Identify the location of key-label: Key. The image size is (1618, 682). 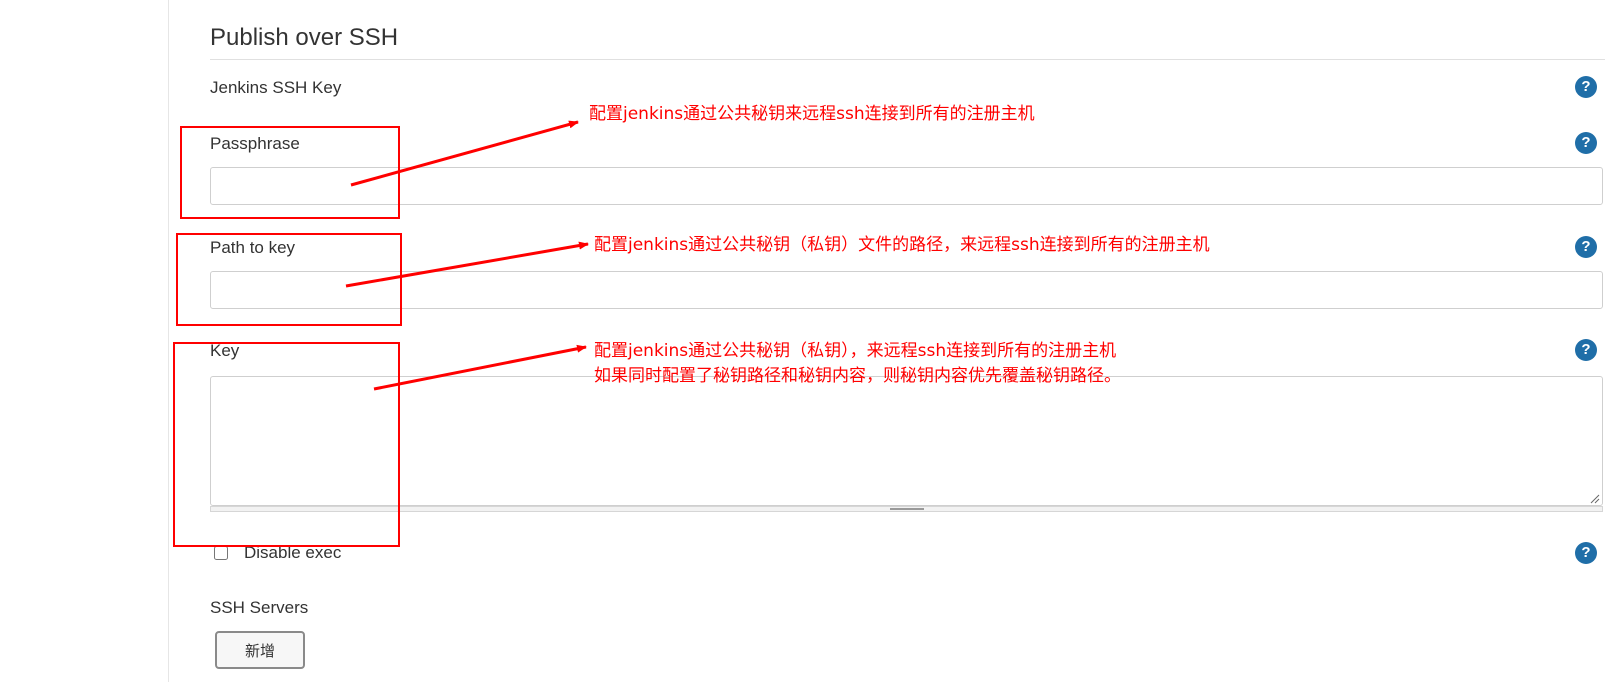
(225, 350).